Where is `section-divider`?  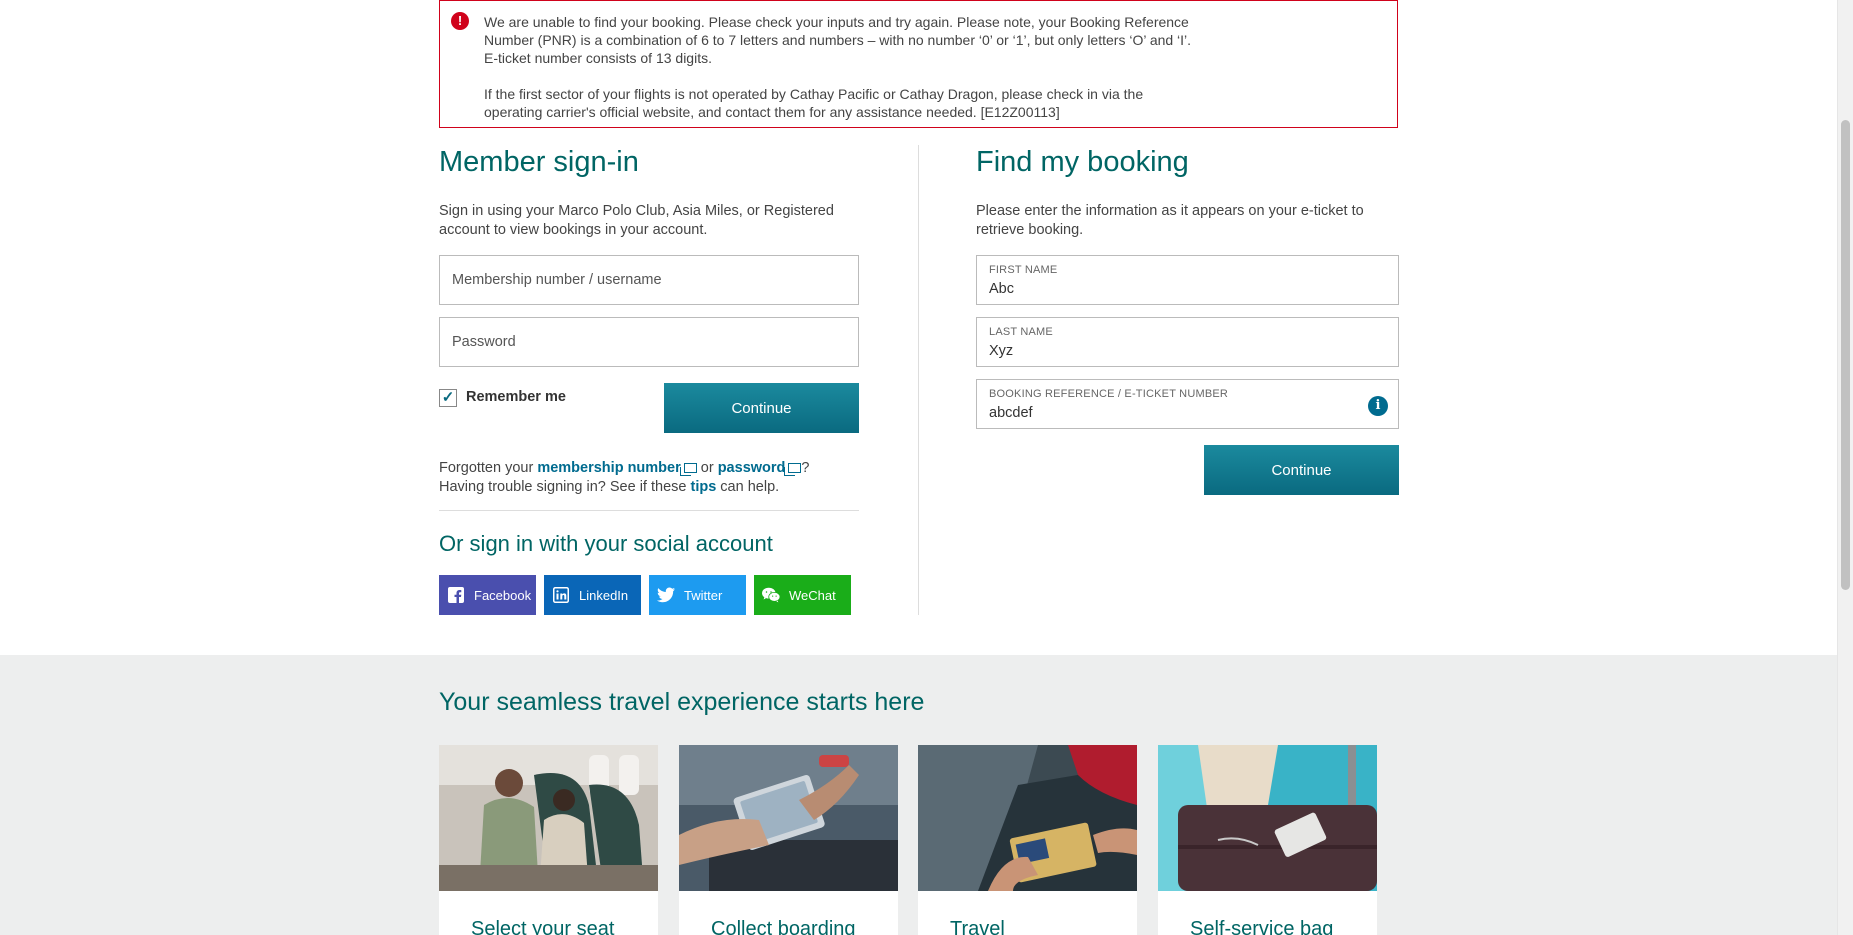
section-divider is located at coordinates (649, 510).